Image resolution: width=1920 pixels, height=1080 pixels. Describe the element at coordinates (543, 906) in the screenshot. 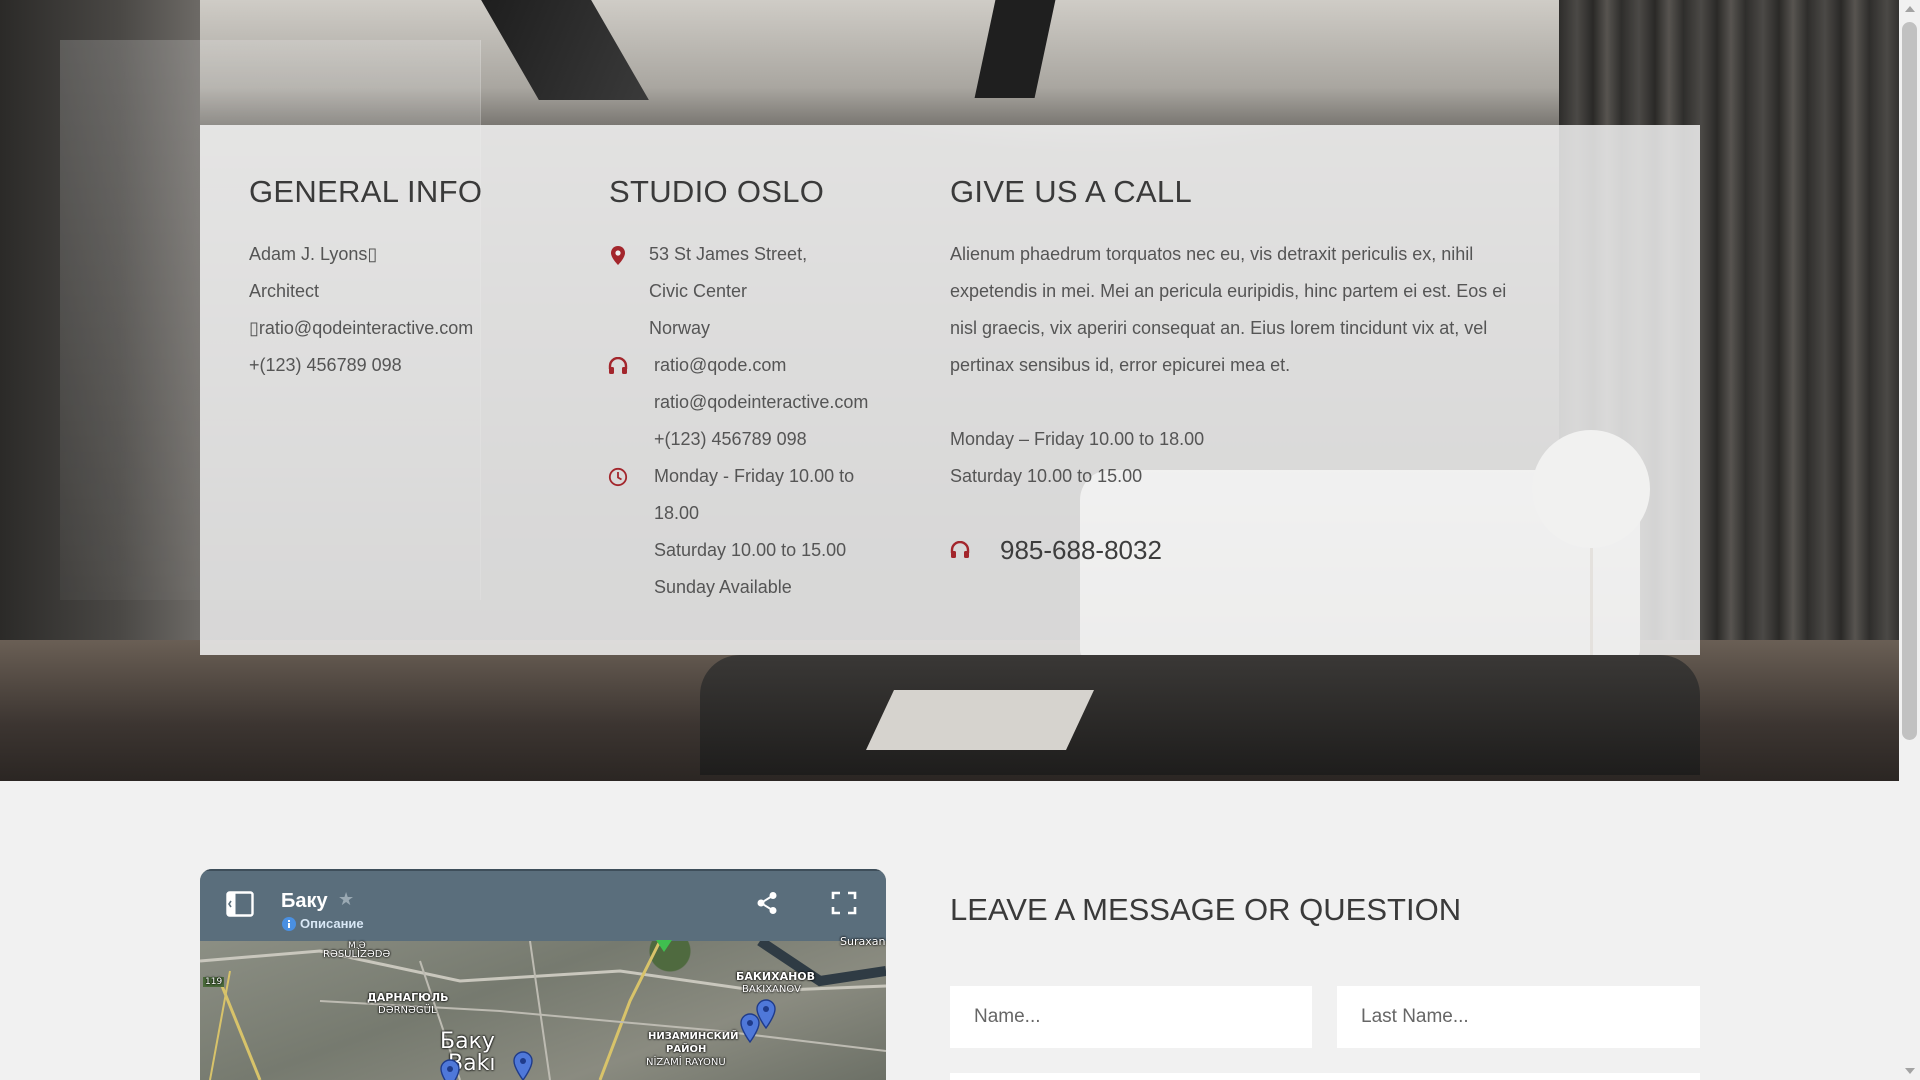

I see `map-header: Баку ★ Описание` at that location.